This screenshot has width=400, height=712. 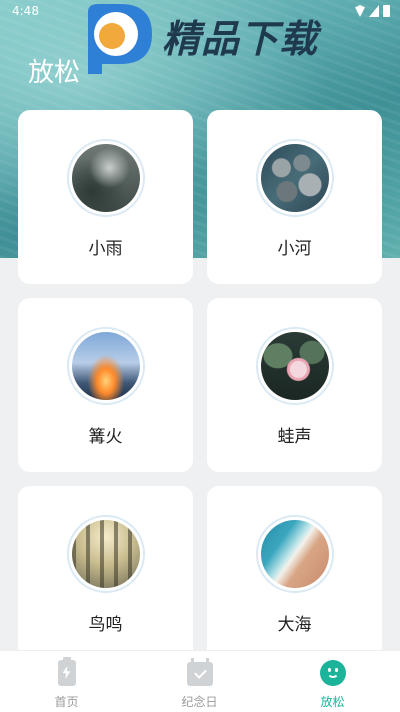 I want to click on sound-card-rain: 小雨, so click(x=105, y=197).